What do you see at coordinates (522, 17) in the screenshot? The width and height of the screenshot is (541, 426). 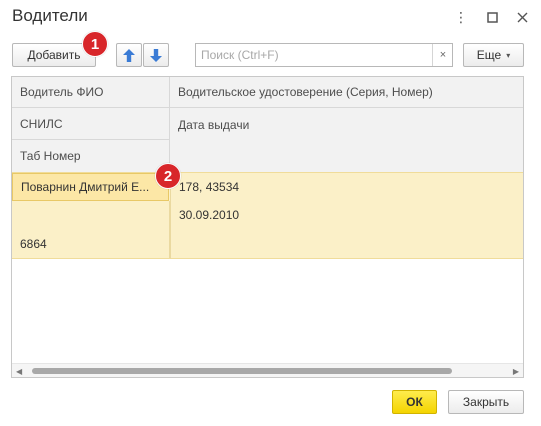 I see `close-icon` at bounding box center [522, 17].